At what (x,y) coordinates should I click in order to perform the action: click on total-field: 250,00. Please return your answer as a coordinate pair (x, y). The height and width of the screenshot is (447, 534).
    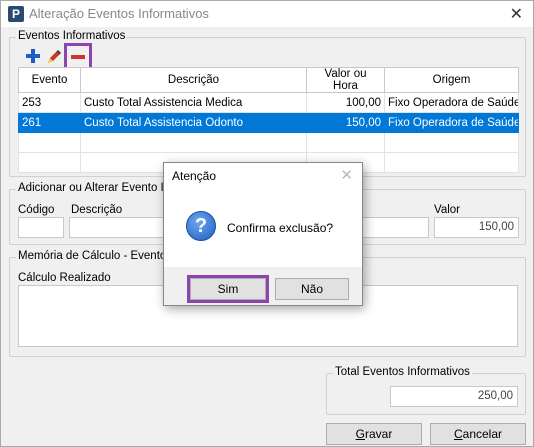
    Looking at the image, I should click on (454, 396).